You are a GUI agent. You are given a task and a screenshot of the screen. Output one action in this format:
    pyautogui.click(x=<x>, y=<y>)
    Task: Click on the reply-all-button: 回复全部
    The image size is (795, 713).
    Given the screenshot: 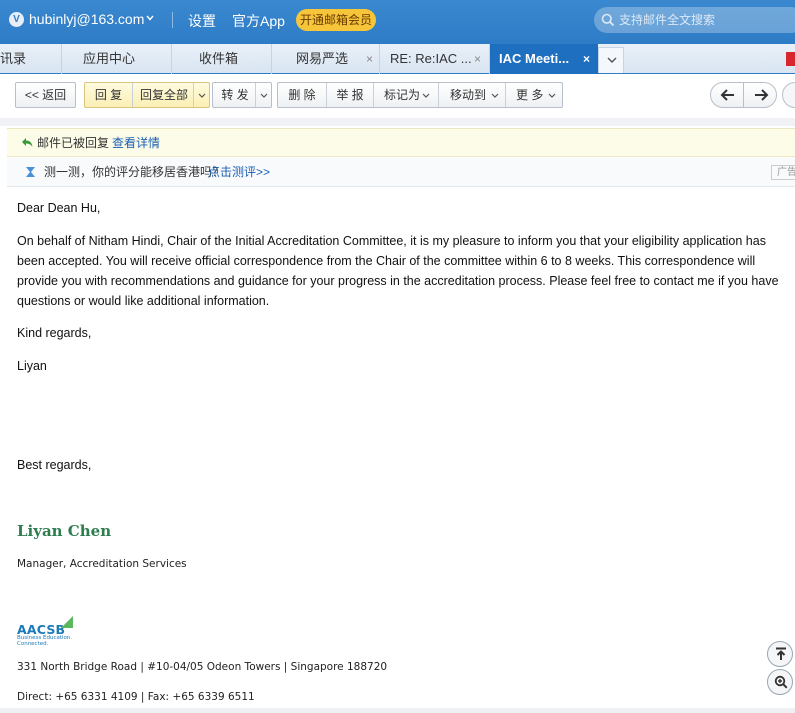 What is the action you would take?
    pyautogui.click(x=164, y=95)
    